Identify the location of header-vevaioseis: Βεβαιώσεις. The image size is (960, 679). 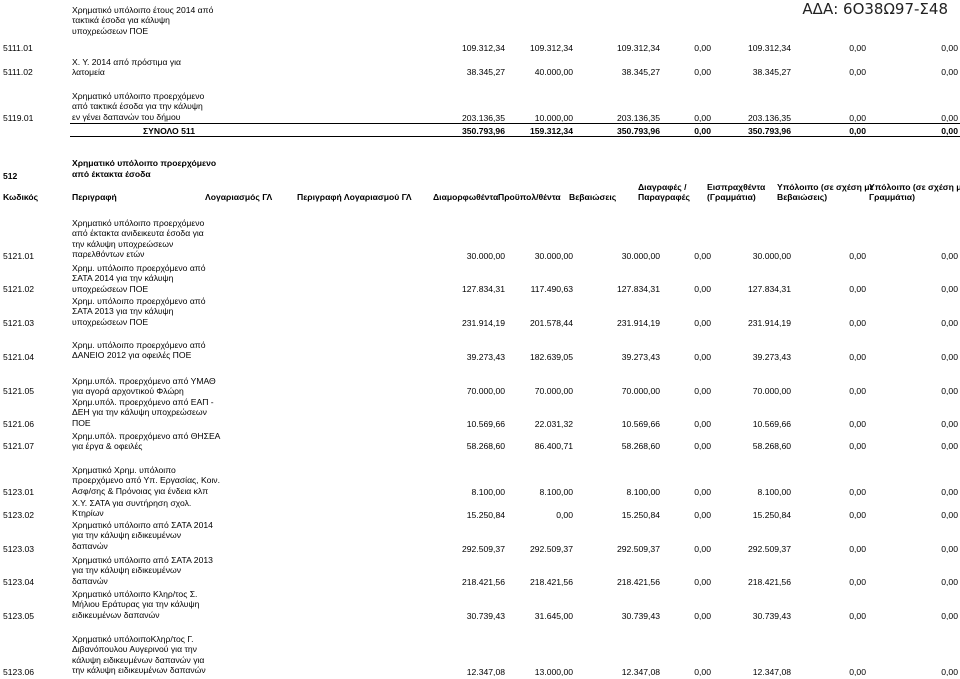
(593, 197).